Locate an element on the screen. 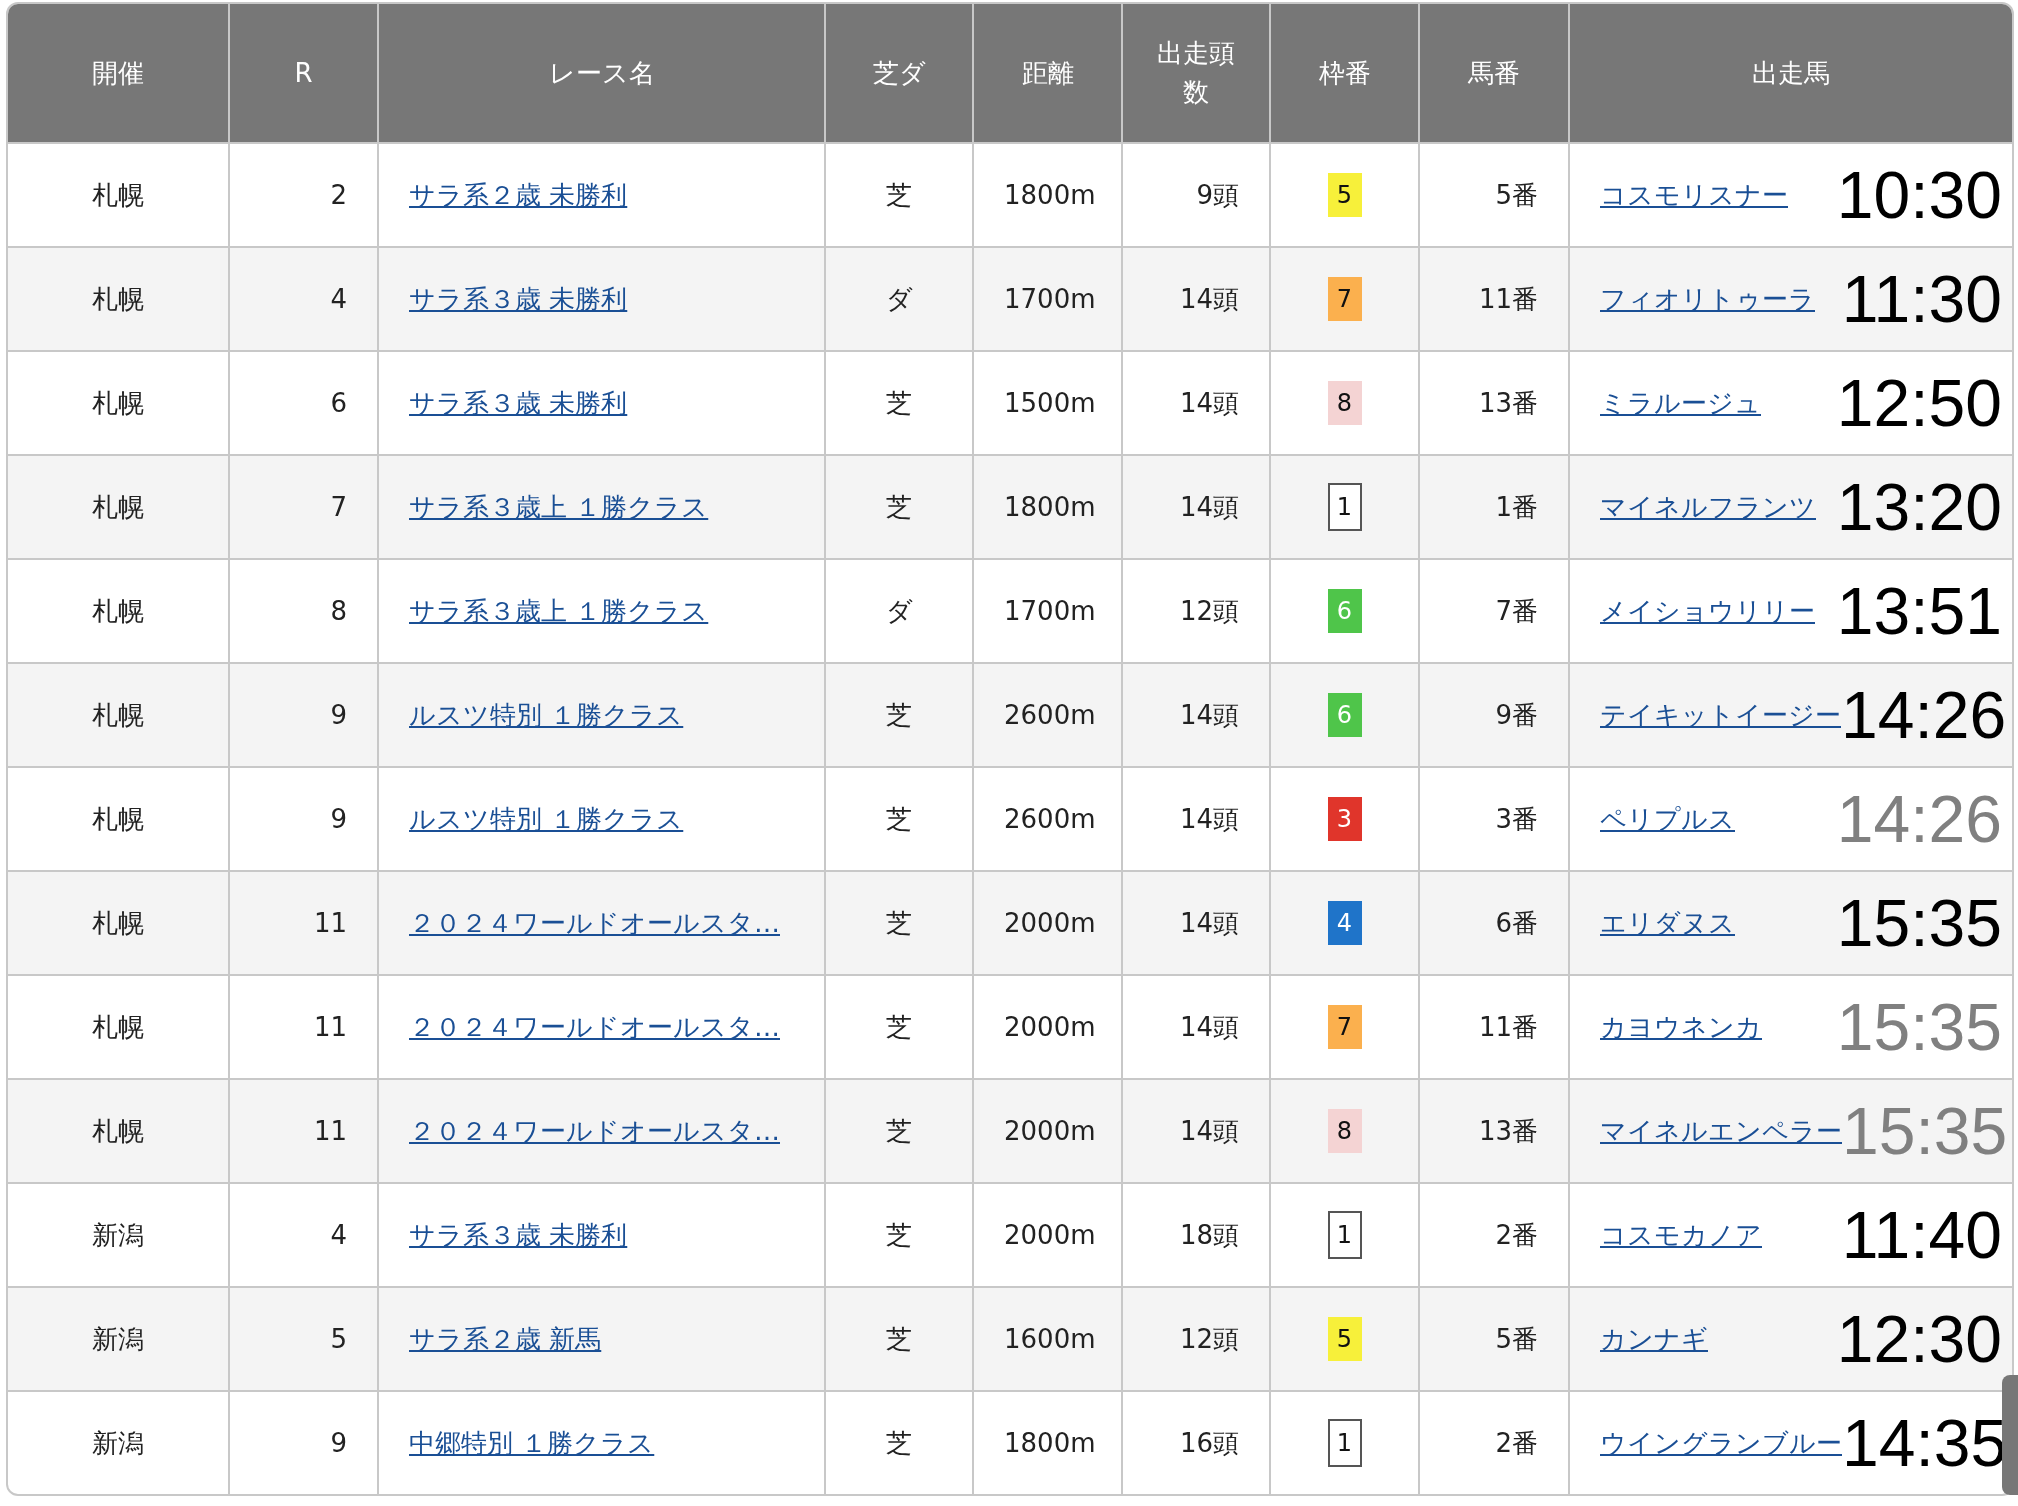 This screenshot has width=2018, height=1506. horse-name-link: カンナギ is located at coordinates (1654, 1339).